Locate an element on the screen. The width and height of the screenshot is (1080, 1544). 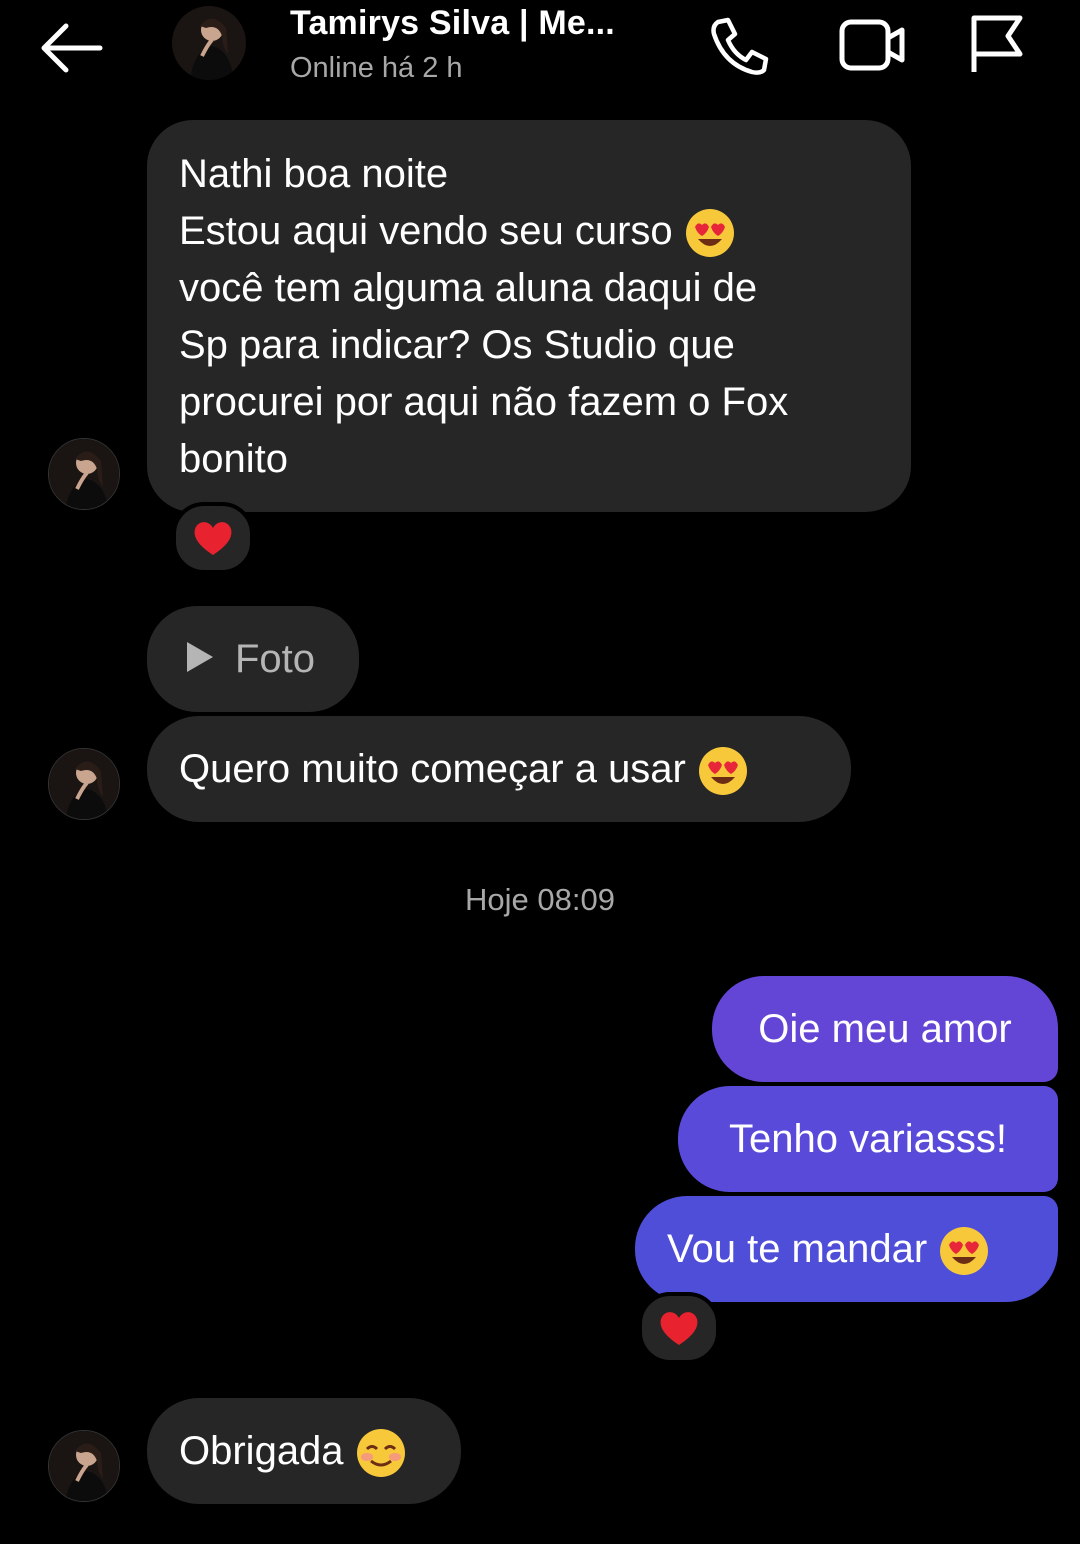
message-text: Quero muito começar a usar is located at coordinates (432, 769).